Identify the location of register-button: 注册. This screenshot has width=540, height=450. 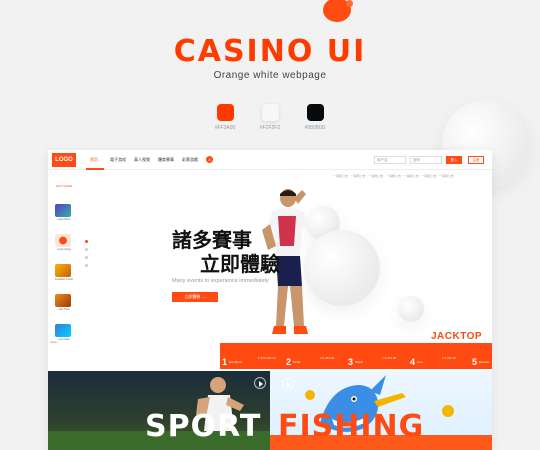
(476, 160).